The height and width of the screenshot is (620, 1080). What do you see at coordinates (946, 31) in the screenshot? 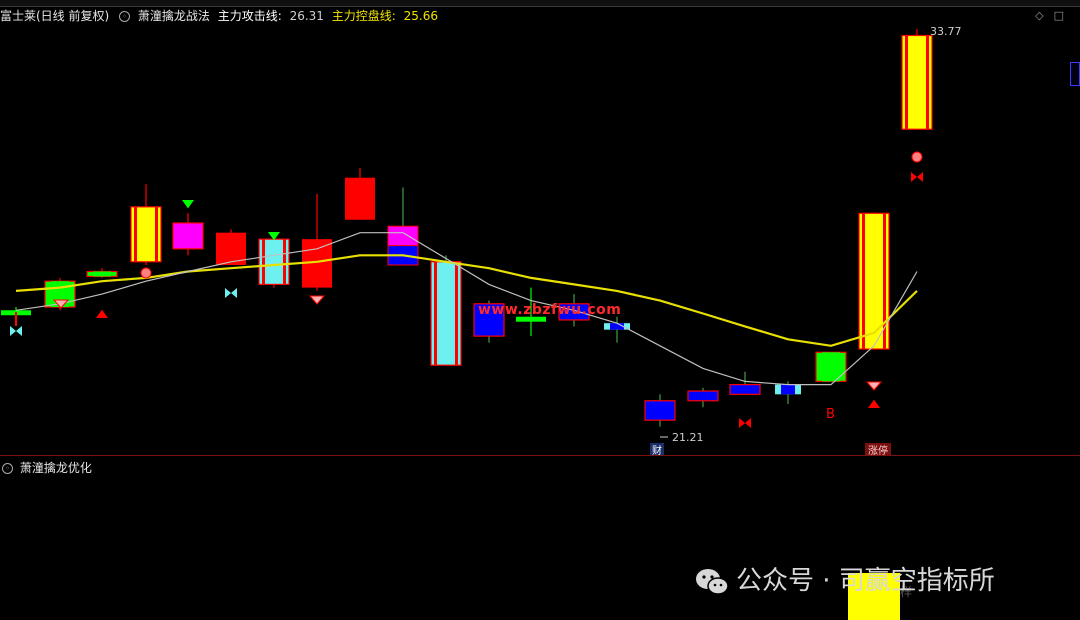
I see `price-high-label: 33.77` at bounding box center [946, 31].